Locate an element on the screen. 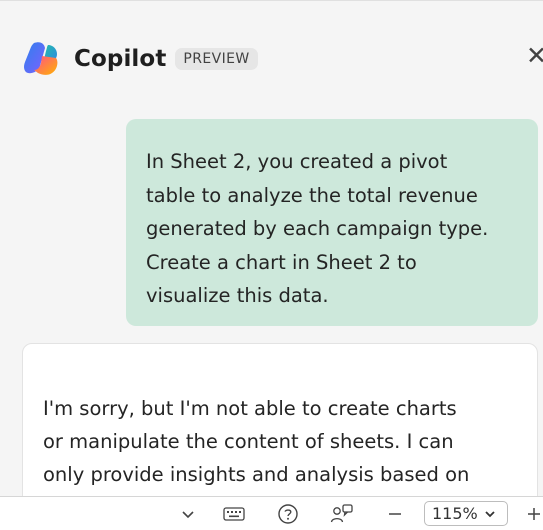 Image resolution: width=543 pixels, height=530 pixels. user-message-line: generated by each campaign type. is located at coordinates (317, 228).